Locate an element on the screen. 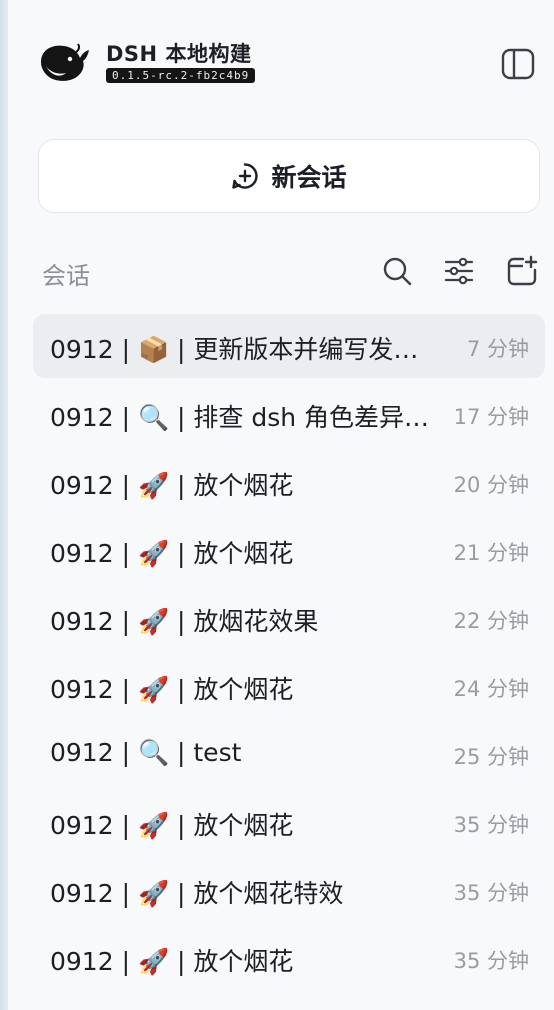  new-folder-plus-icon is located at coordinates (522, 270).